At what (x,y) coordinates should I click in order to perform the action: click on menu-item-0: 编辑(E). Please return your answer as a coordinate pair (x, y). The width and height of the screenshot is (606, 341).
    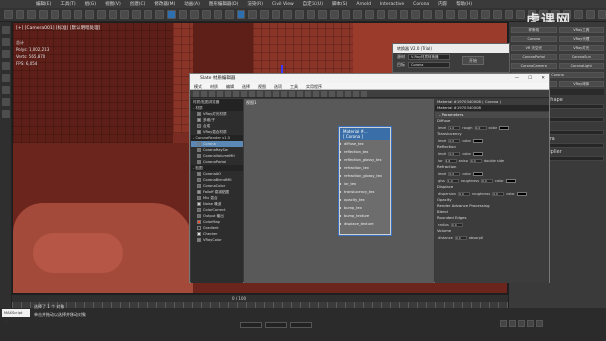
    Looking at the image, I should click on (43, 4).